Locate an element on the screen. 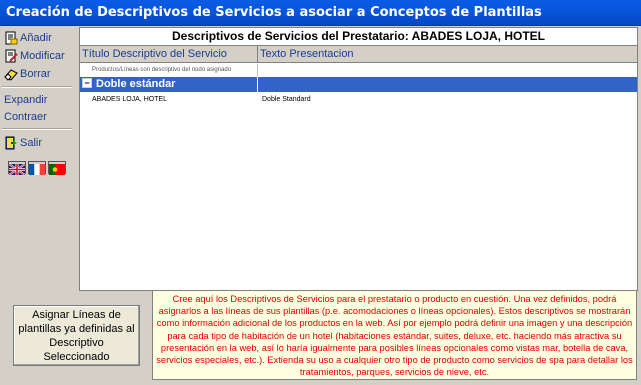  exit-button: Salir is located at coordinates (23, 142).